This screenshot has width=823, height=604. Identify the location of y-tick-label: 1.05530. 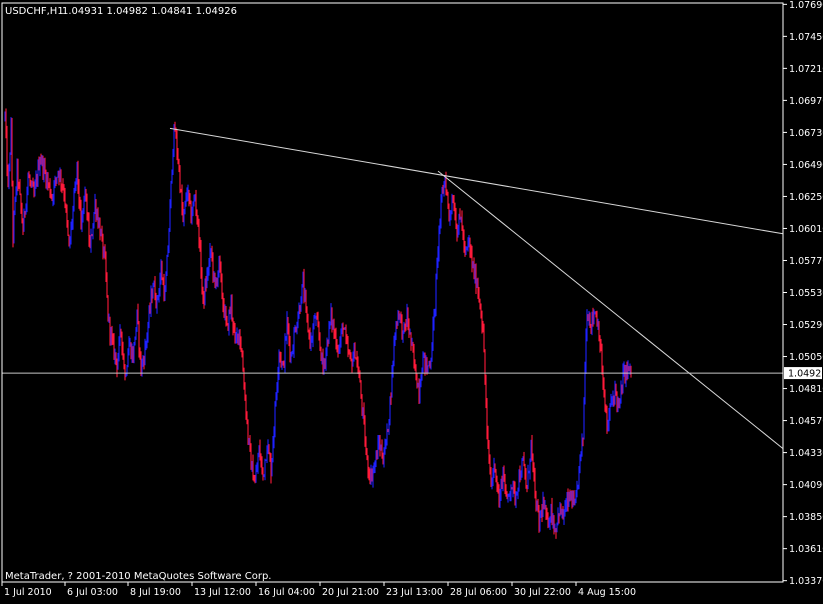
(806, 293).